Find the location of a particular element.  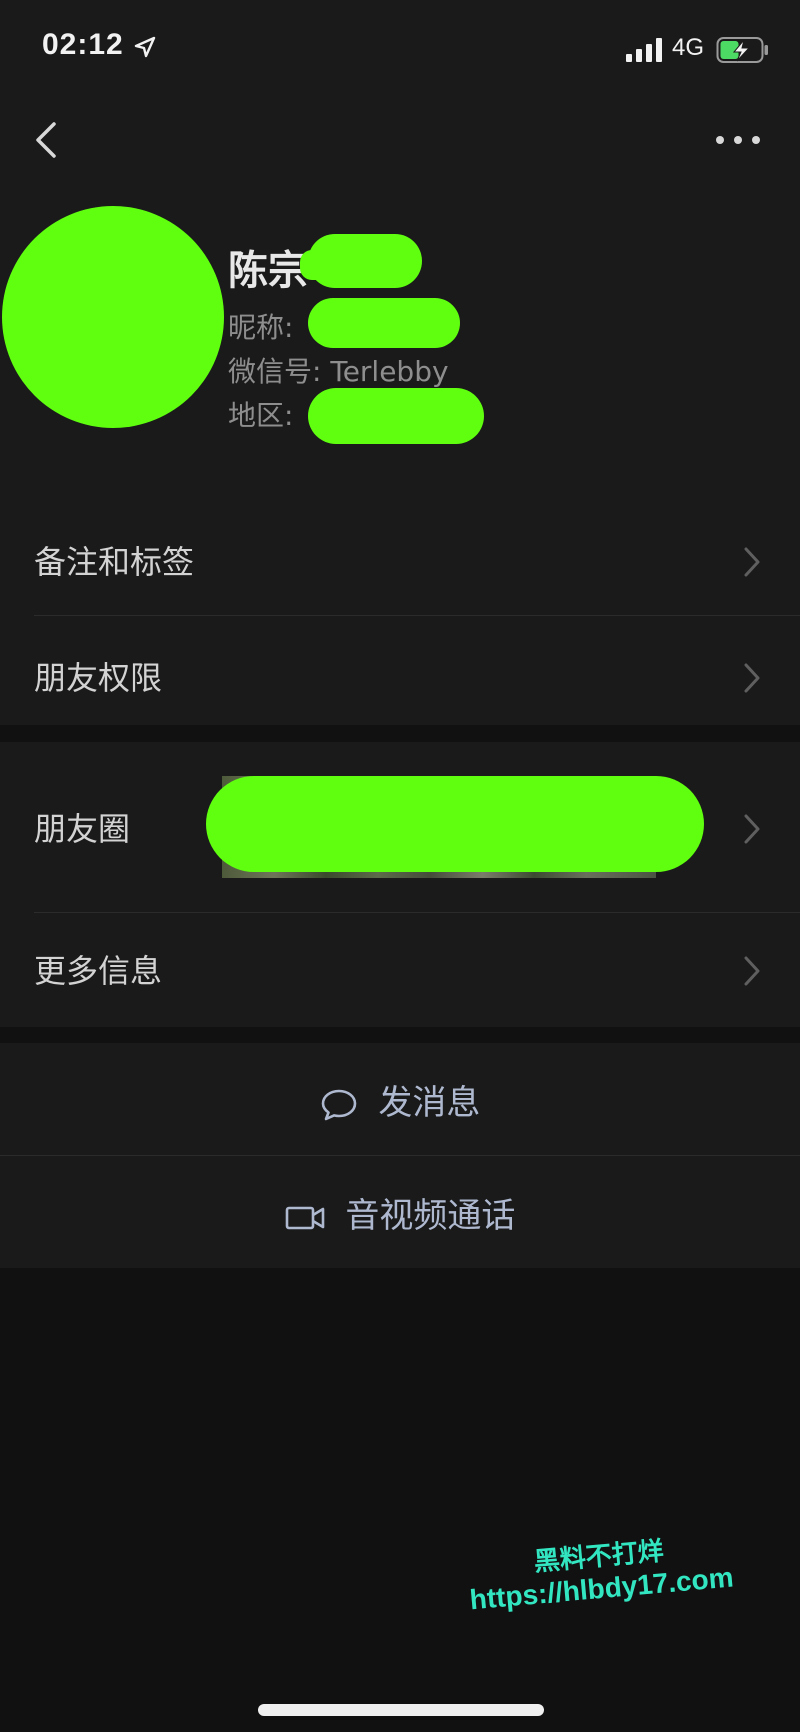

location-icon is located at coordinates (145, 47).